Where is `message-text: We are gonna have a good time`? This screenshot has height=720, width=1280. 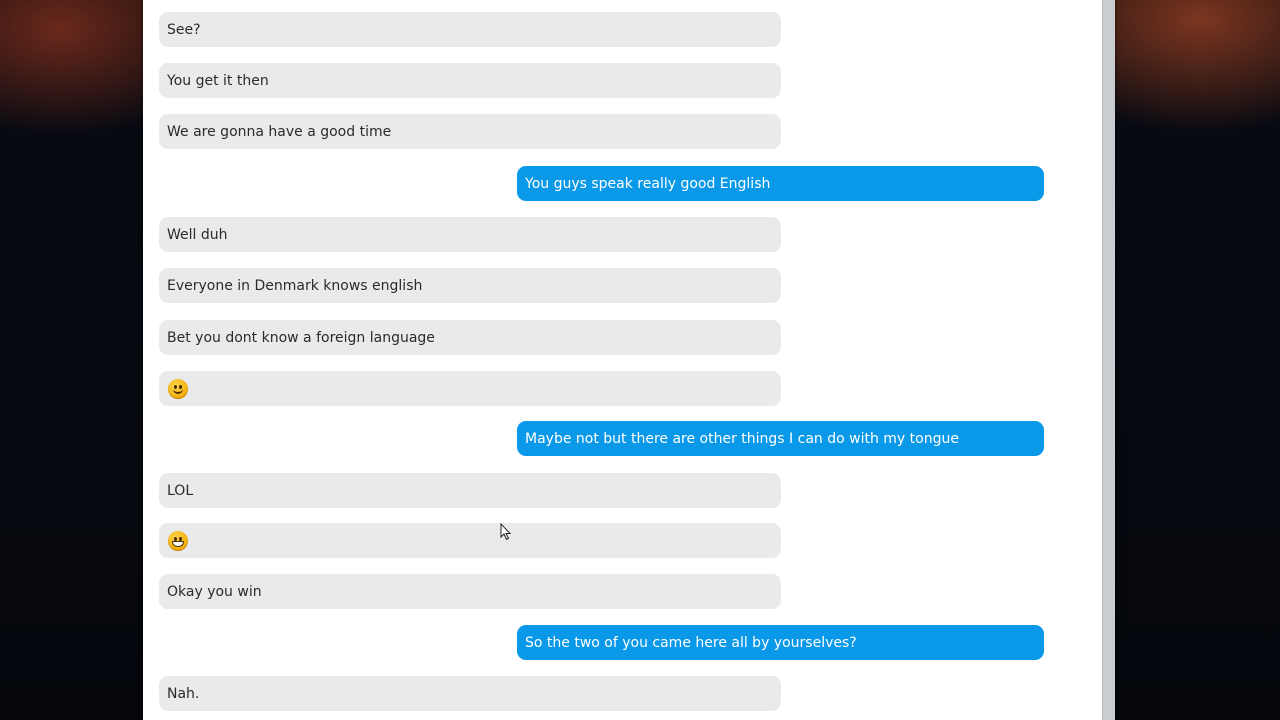
message-text: We are gonna have a good time is located at coordinates (279, 131).